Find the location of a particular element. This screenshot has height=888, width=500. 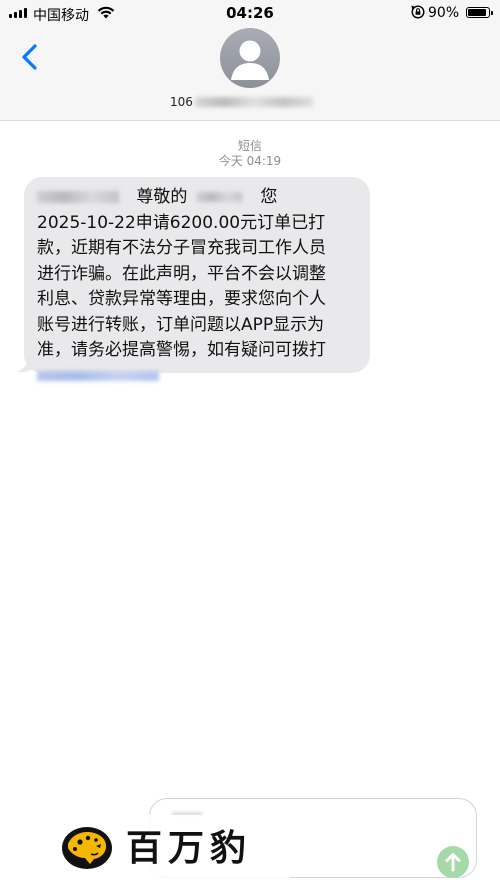

message-line: 利息、贷款异常等理由，要求您向个人 is located at coordinates (181, 299).